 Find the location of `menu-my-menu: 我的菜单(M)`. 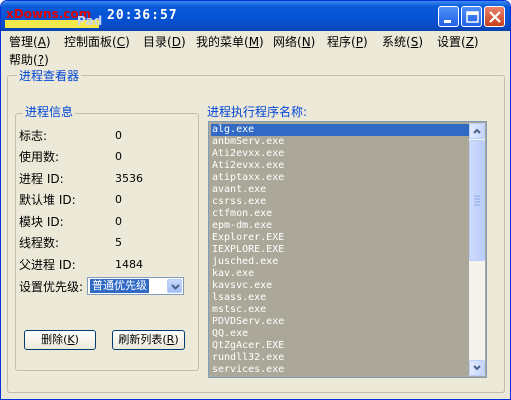

menu-my-menu: 我的菜单(M) is located at coordinates (230, 42).